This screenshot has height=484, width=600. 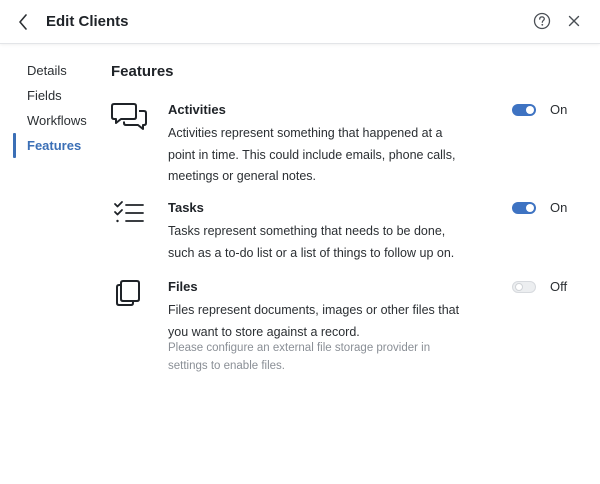 I want to click on header-bar: Edit Clients, so click(x=300, y=22).